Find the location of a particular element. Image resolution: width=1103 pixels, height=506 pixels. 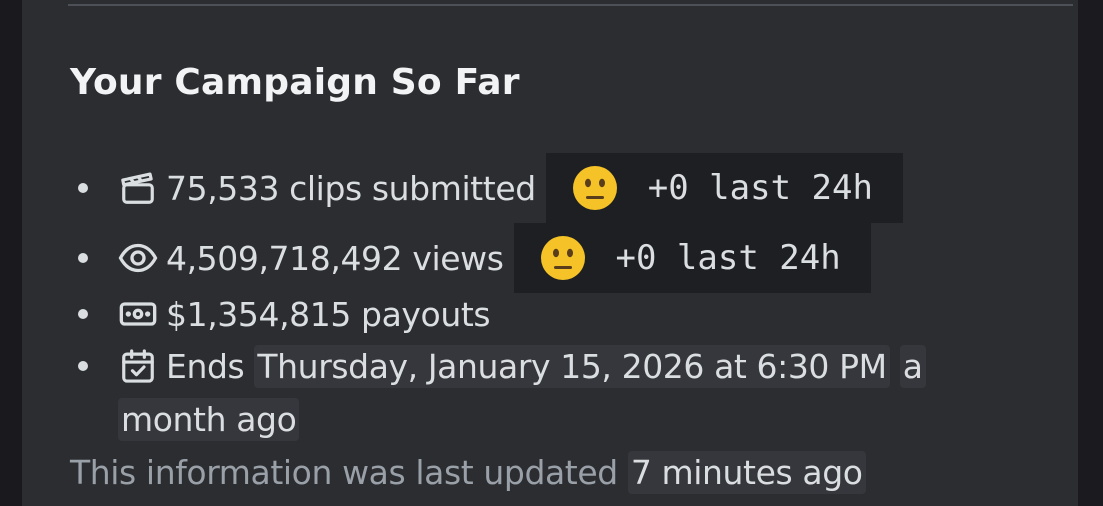

clips-change-code: +0 last 24h is located at coordinates (724, 188).